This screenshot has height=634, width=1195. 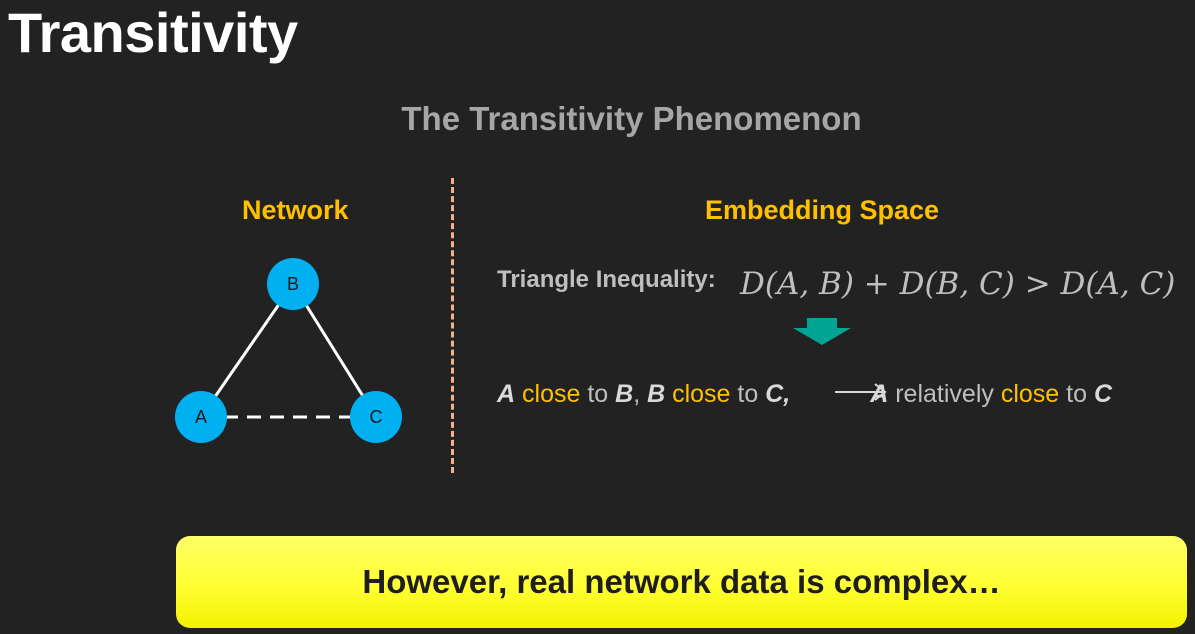 What do you see at coordinates (861, 392) in the screenshot?
I see `implies-arrow-icon` at bounding box center [861, 392].